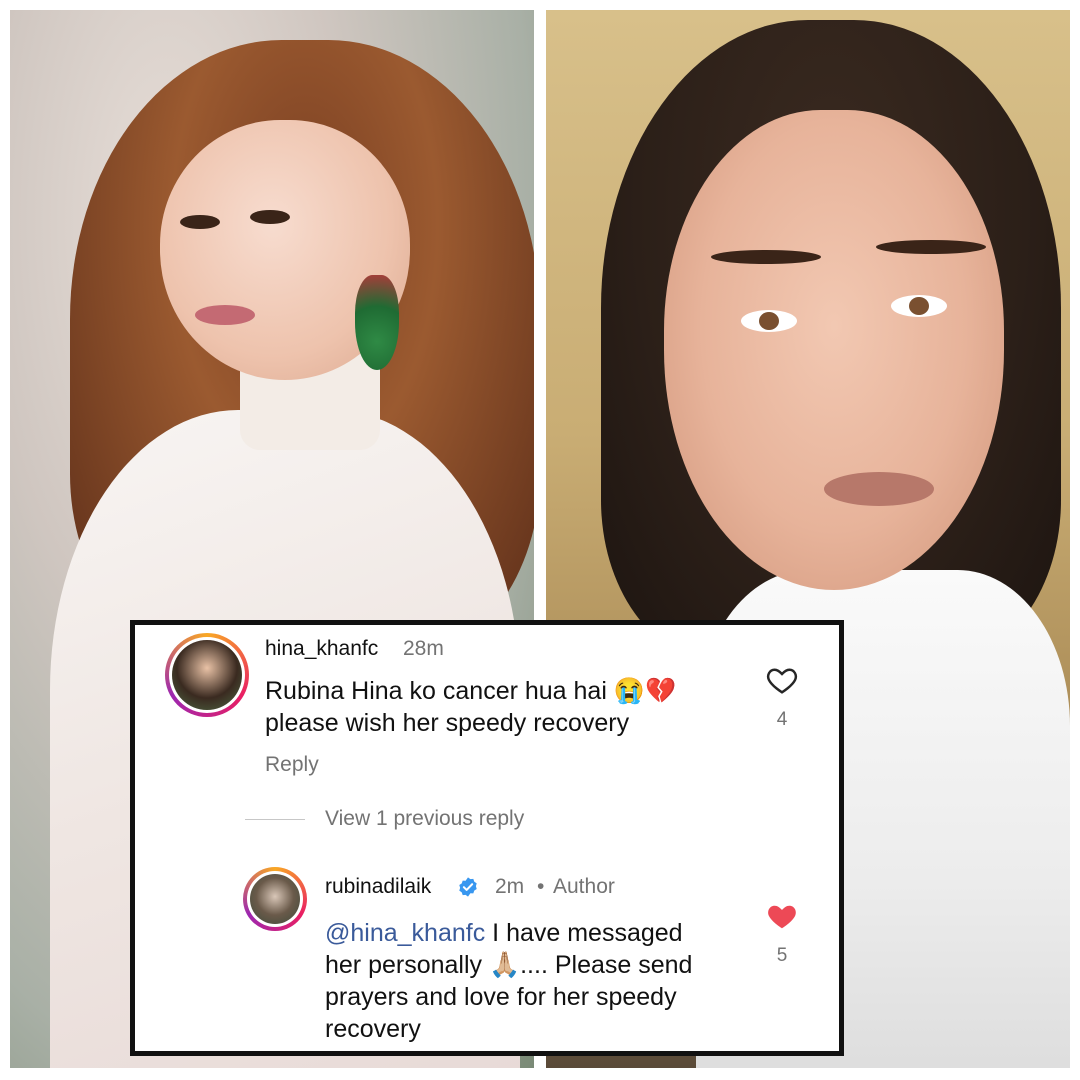 Image resolution: width=1080 pixels, height=1080 pixels. I want to click on avatar-hina-khanfc, so click(207, 675).